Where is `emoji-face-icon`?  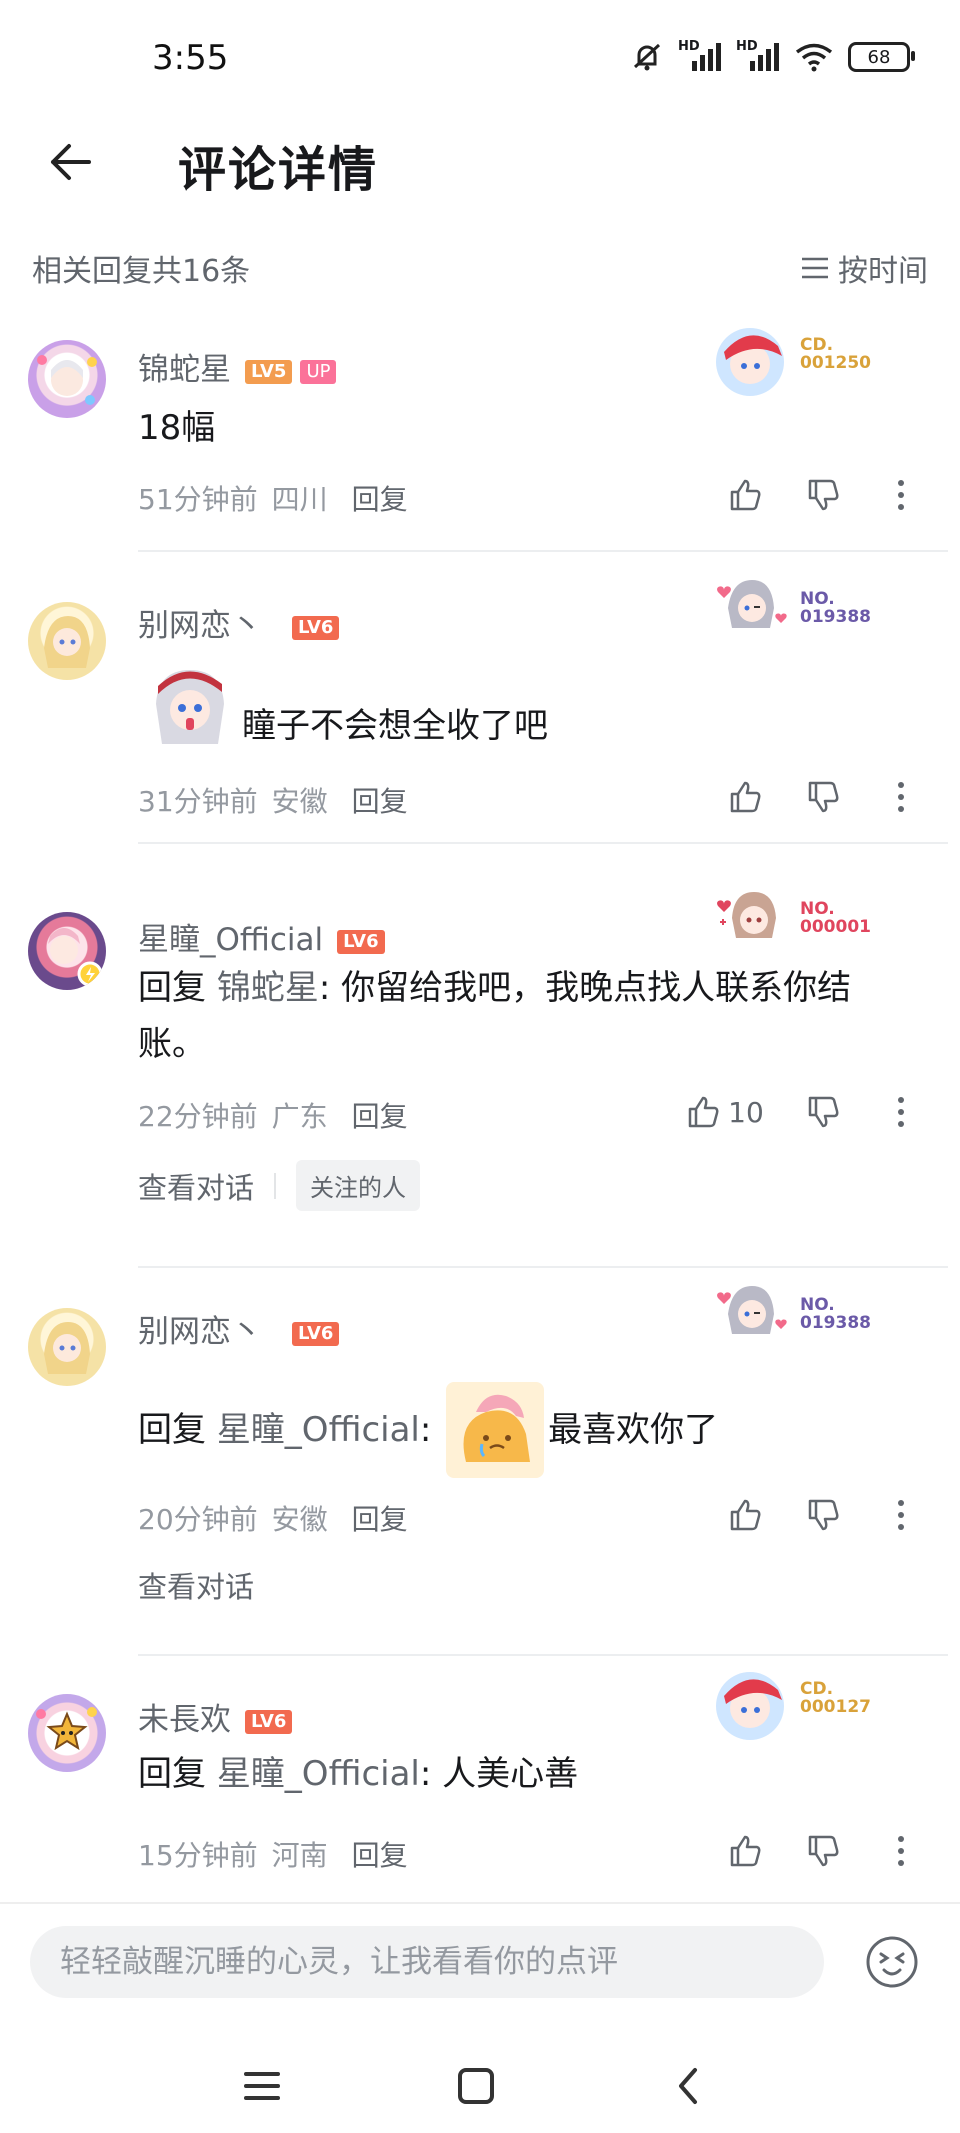
emoji-face-icon is located at coordinates (892, 1962).